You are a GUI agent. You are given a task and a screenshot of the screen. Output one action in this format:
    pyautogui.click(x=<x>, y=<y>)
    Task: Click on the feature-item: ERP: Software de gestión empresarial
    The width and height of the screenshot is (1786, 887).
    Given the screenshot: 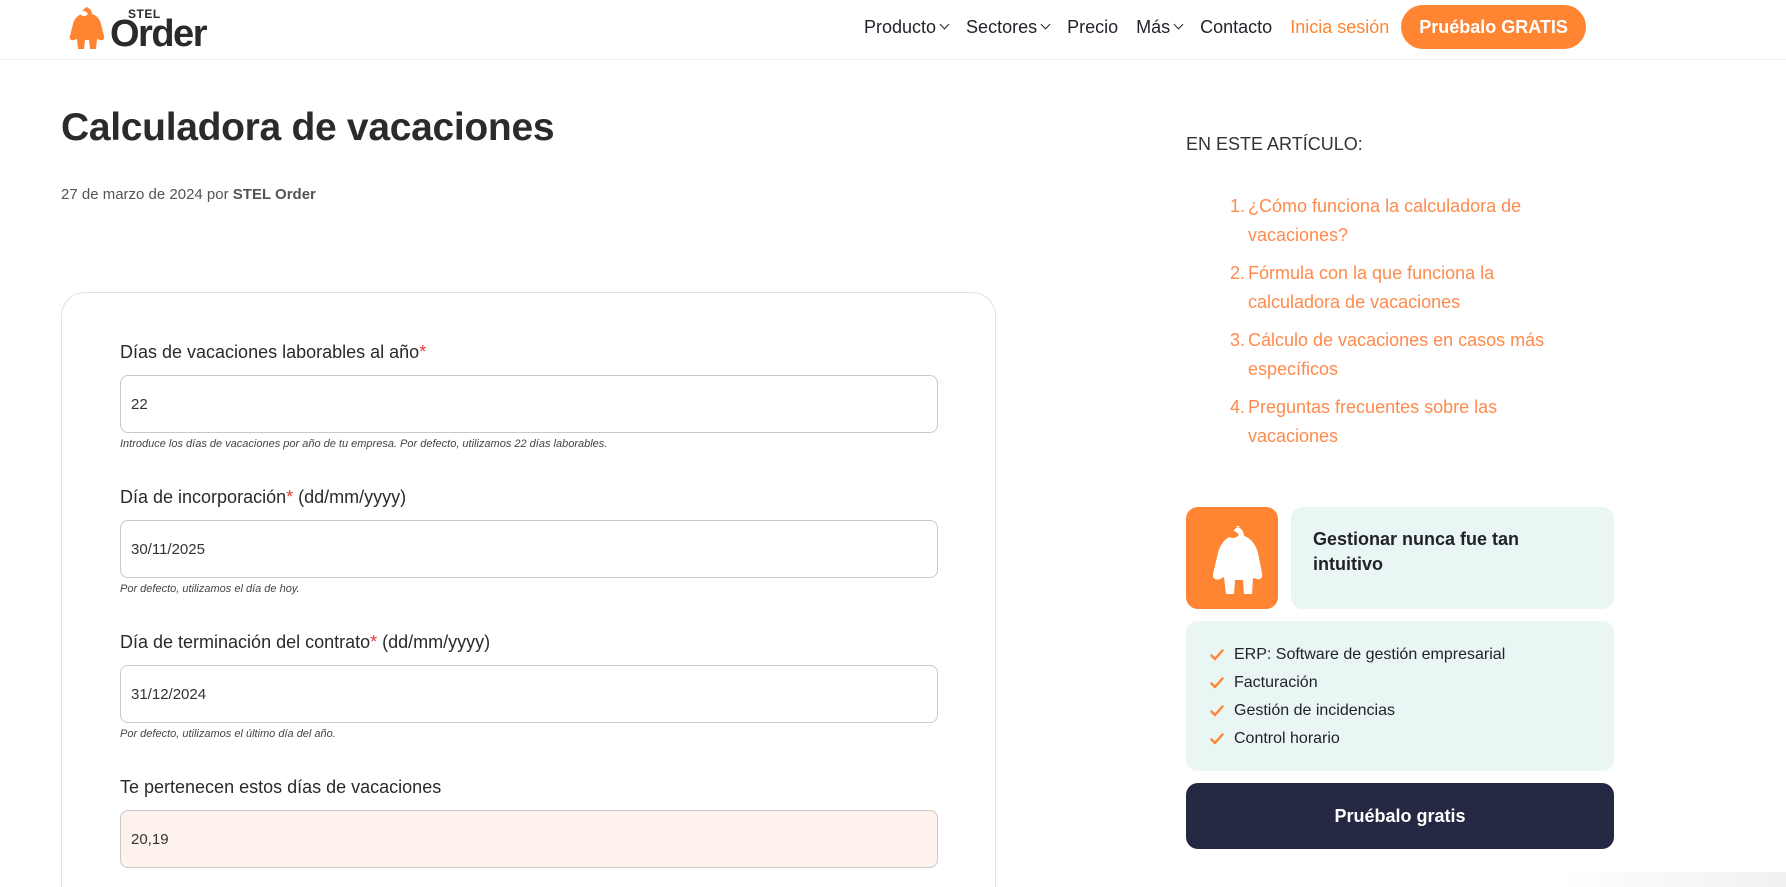 What is the action you would take?
    pyautogui.click(x=1400, y=655)
    